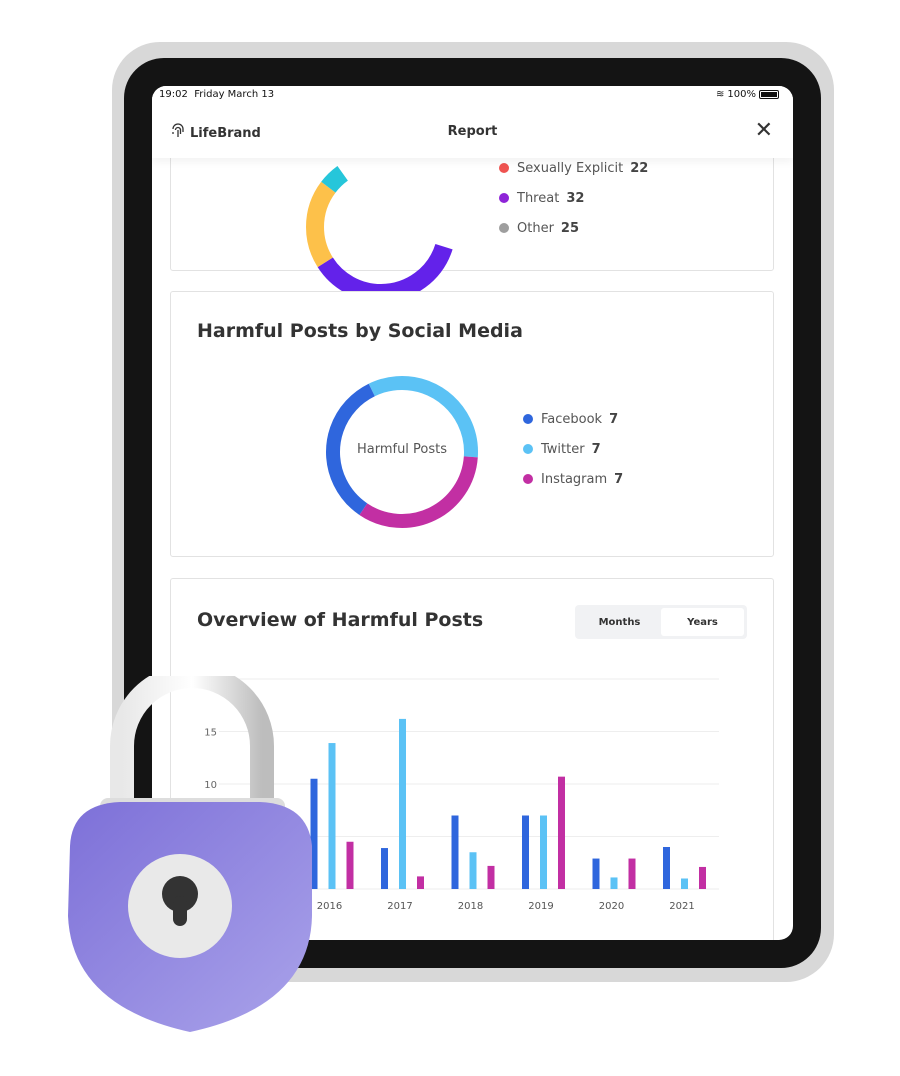  I want to click on social-legend: Facebook 7 Twitter 7 Instagram 7, so click(573, 449).